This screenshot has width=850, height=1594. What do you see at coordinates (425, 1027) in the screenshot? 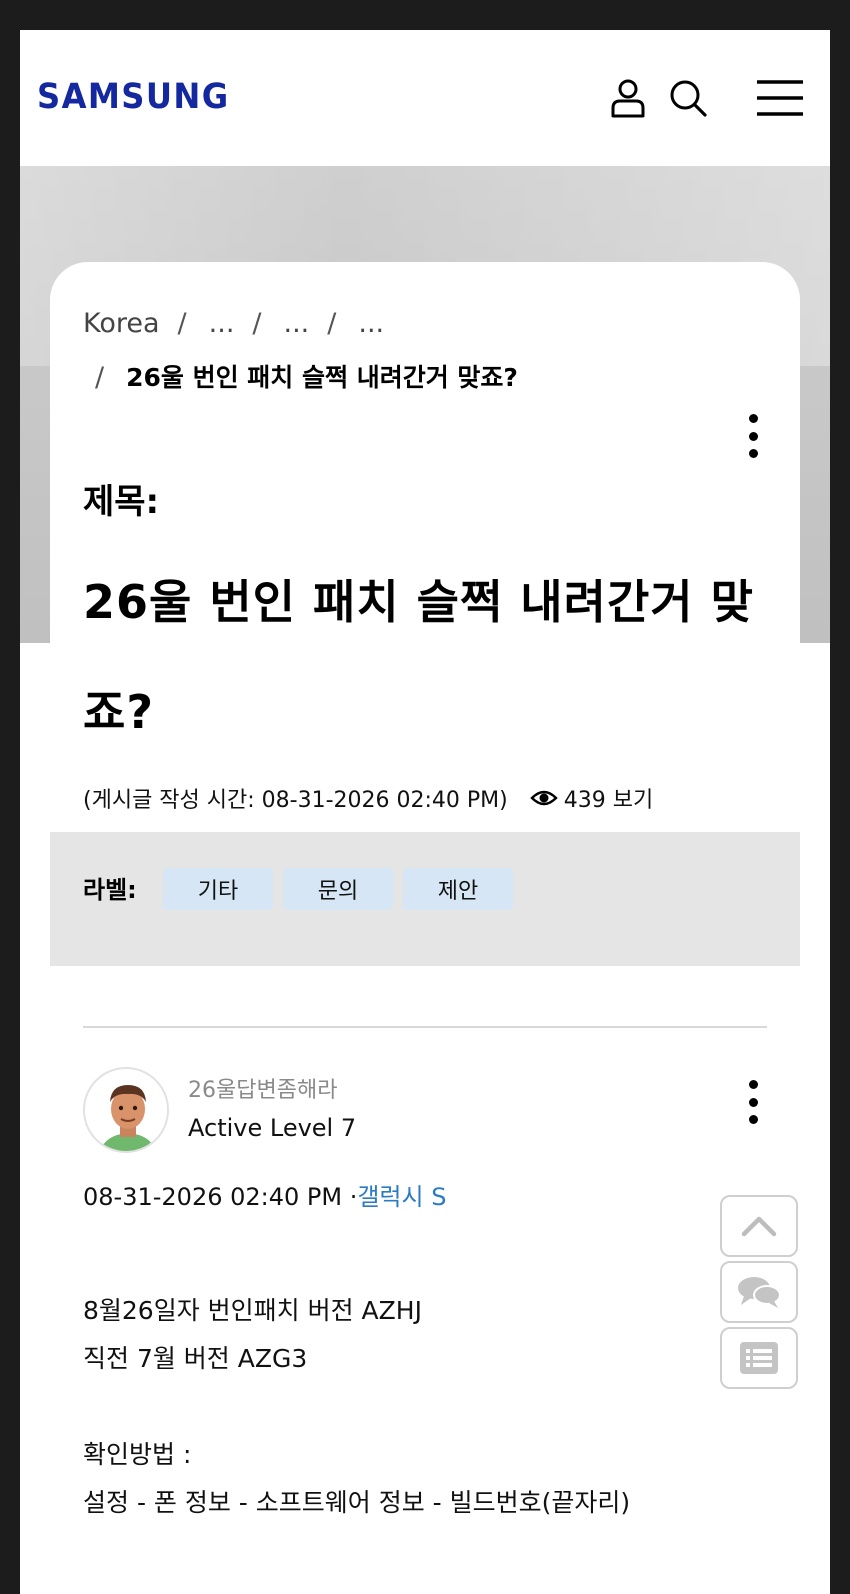
I see `divider` at bounding box center [425, 1027].